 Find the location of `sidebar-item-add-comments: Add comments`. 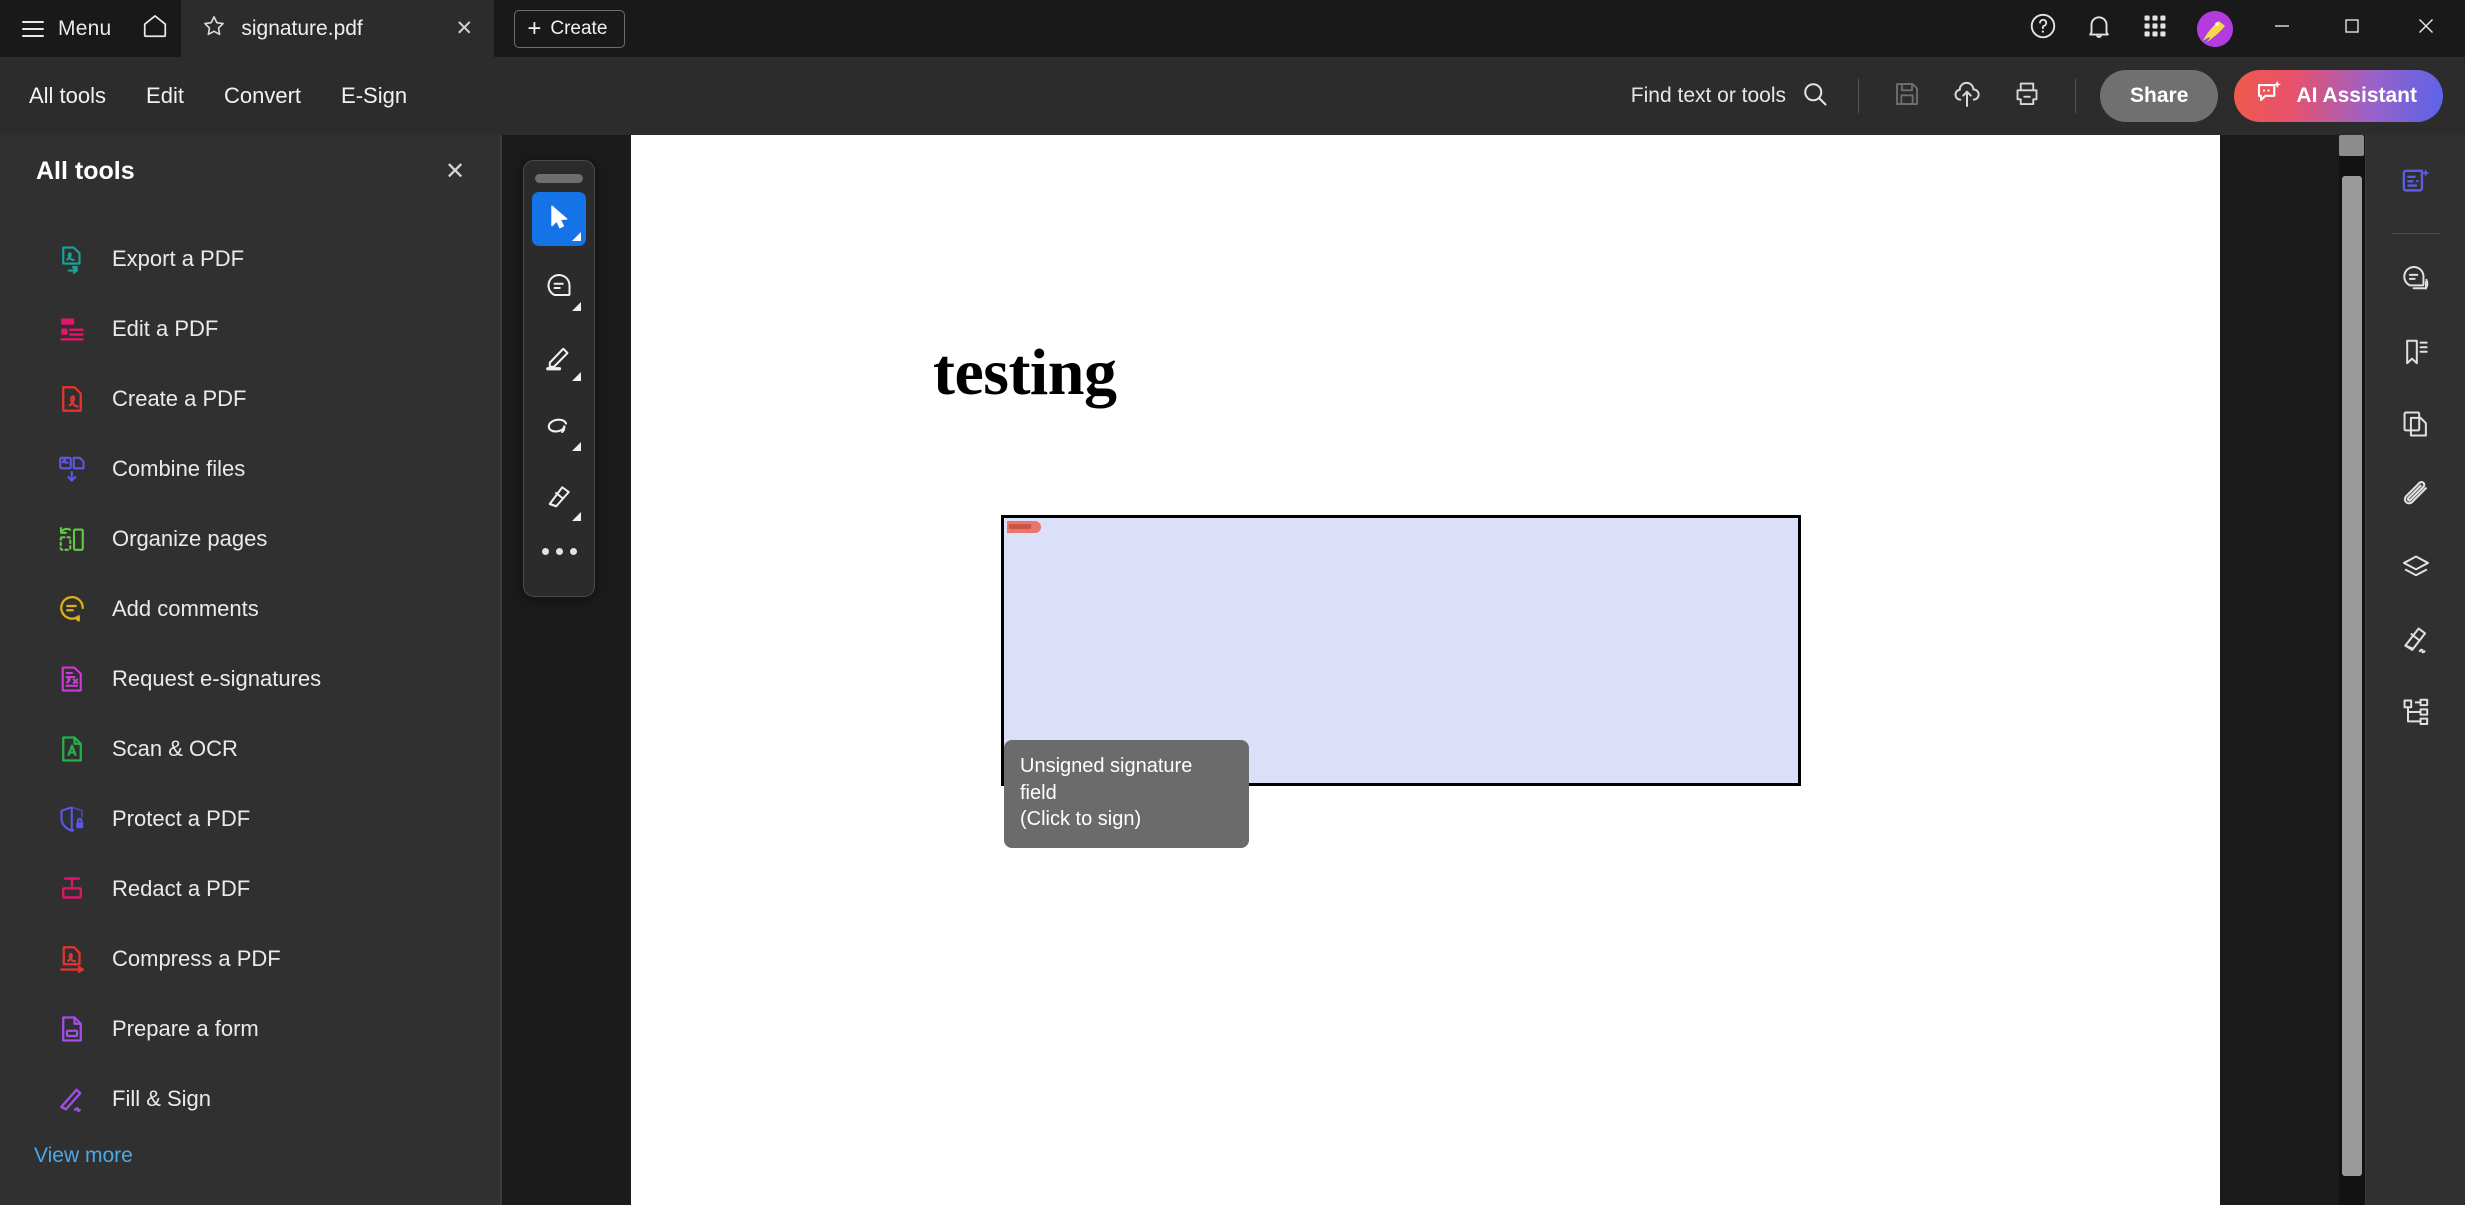

sidebar-item-add-comments: Add comments is located at coordinates (250, 609).